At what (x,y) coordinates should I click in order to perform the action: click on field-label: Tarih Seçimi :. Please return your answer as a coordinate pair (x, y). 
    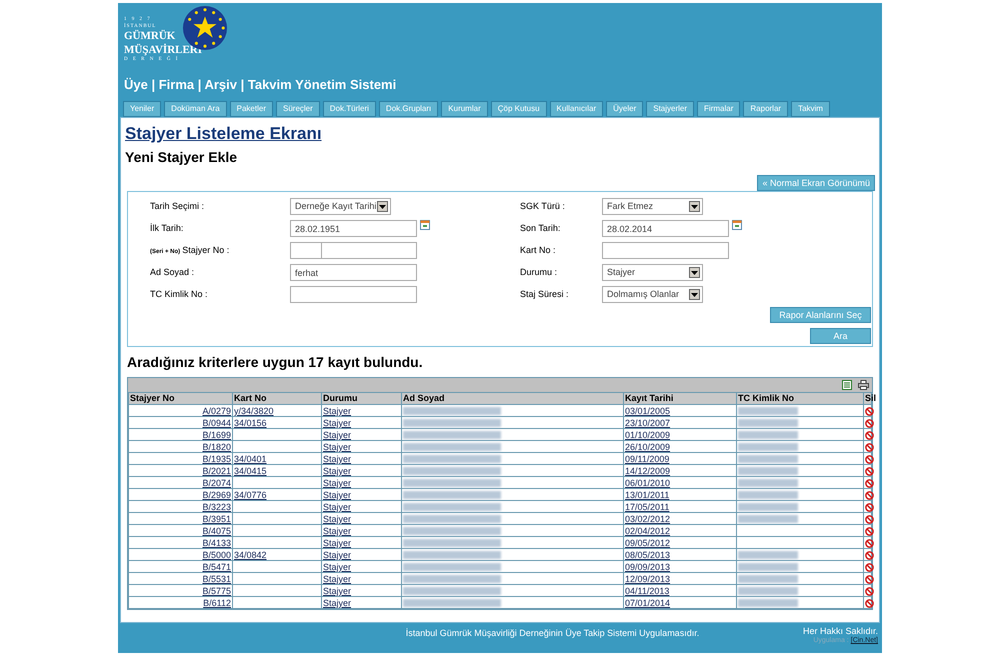
    Looking at the image, I should click on (177, 206).